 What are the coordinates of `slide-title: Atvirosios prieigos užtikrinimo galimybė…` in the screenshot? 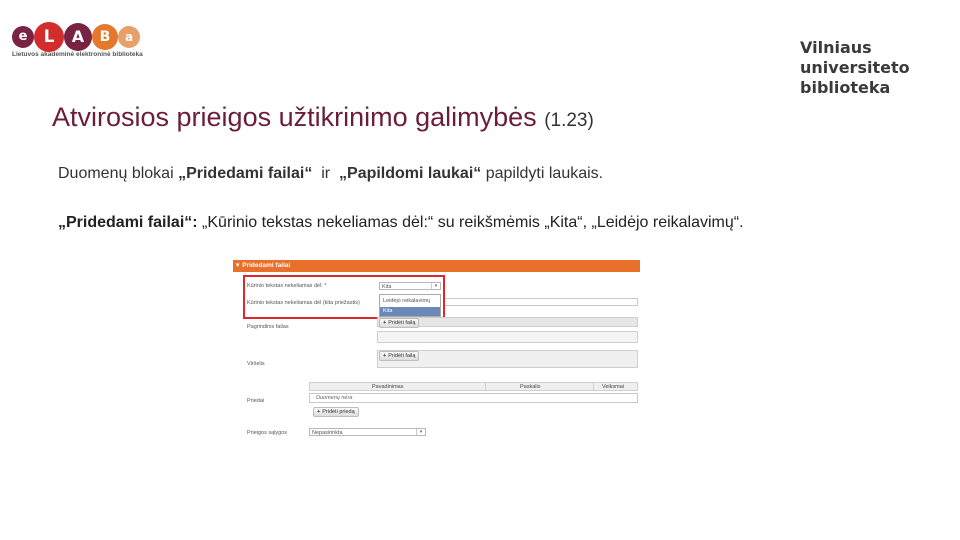 It's located at (323, 117).